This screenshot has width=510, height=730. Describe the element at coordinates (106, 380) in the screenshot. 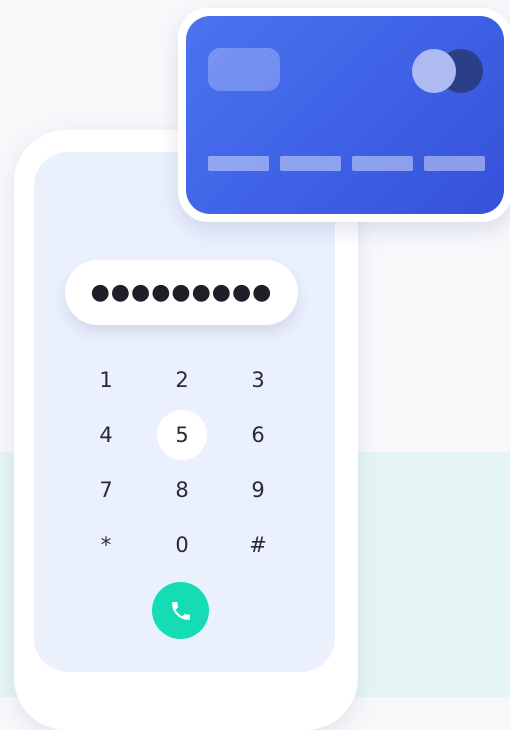

I see `key-1: 1` at that location.